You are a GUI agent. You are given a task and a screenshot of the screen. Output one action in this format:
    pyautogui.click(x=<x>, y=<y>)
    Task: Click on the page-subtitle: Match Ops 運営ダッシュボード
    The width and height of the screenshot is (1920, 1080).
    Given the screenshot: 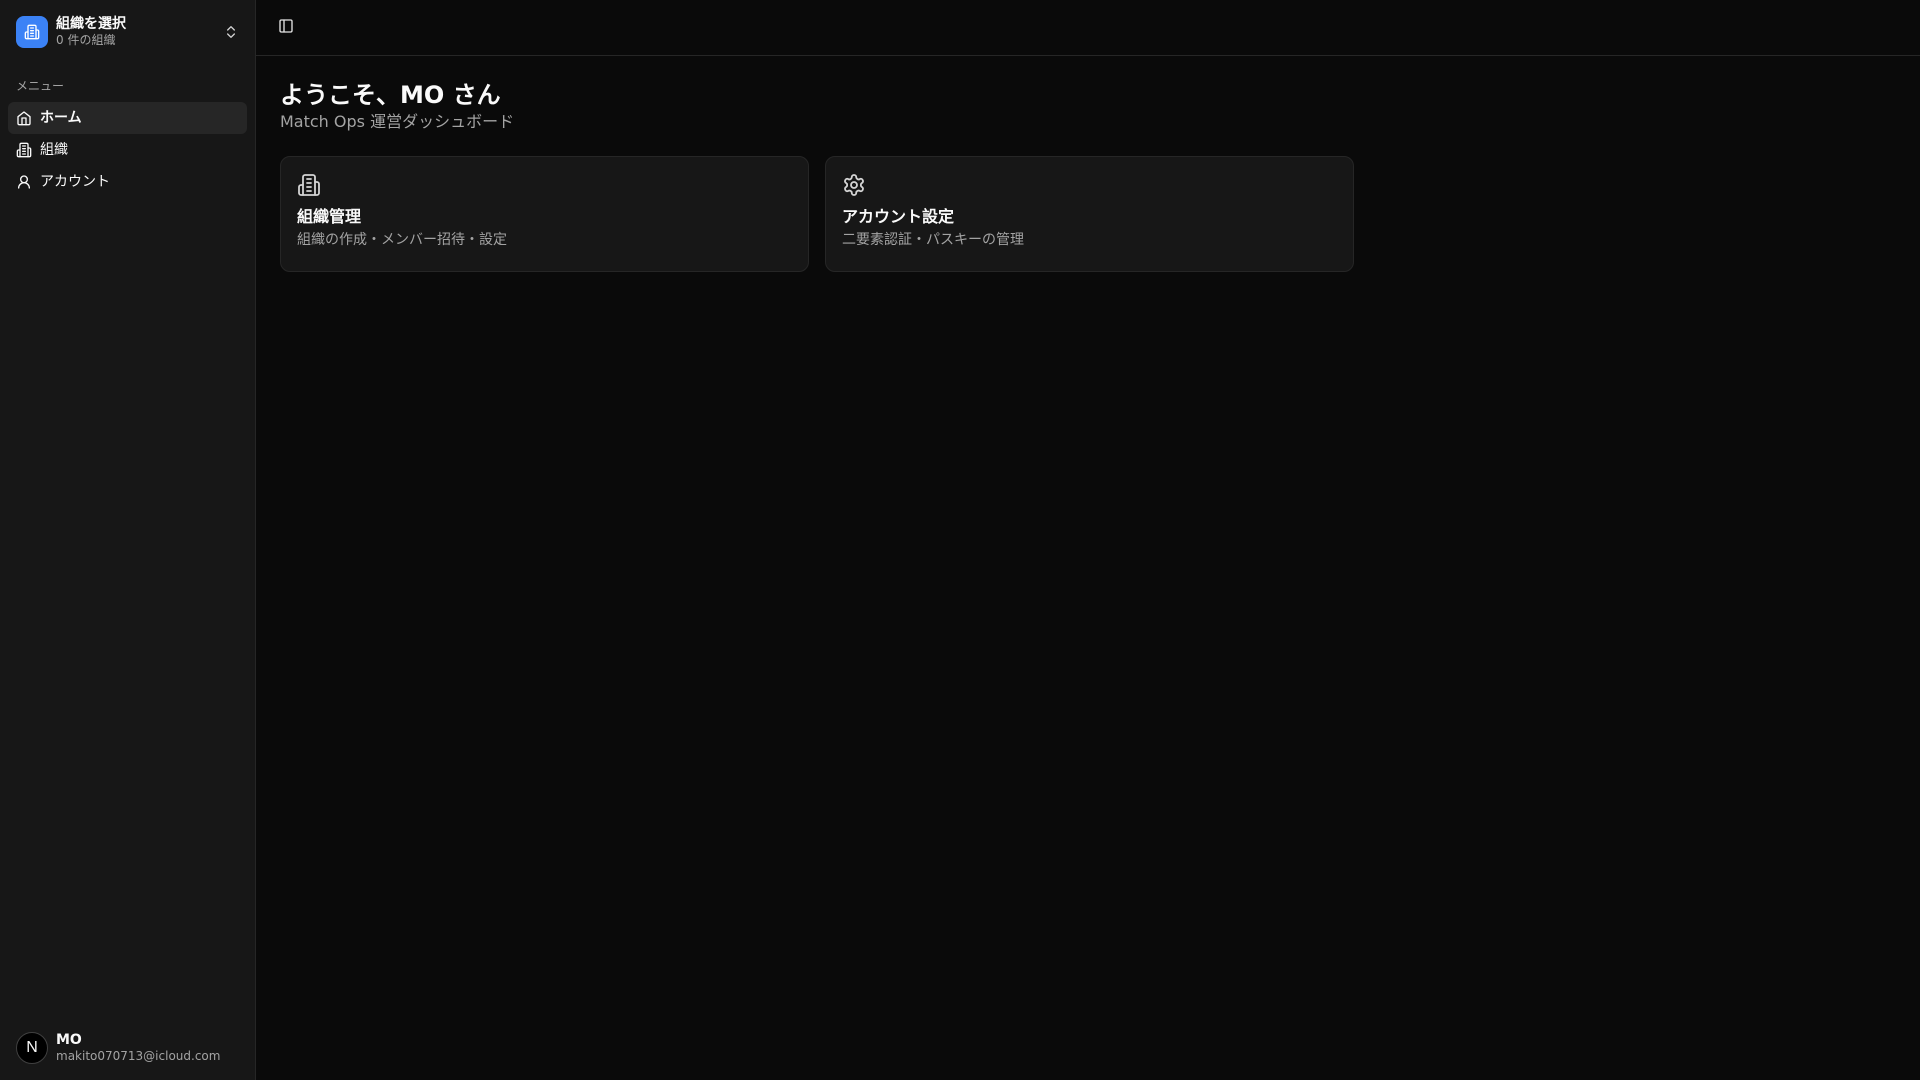 What is the action you would take?
    pyautogui.click(x=397, y=121)
    